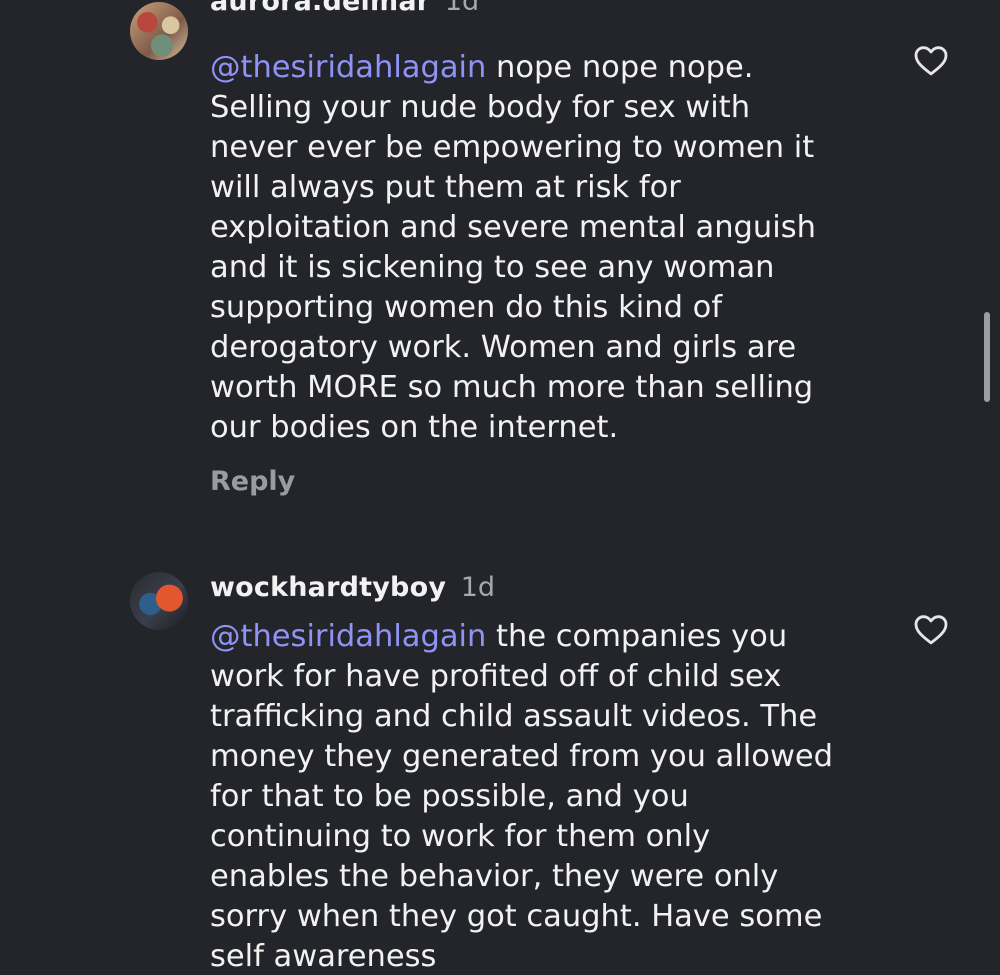 The width and height of the screenshot is (1000, 975). I want to click on comment-line: self awareness, so click(323, 956).